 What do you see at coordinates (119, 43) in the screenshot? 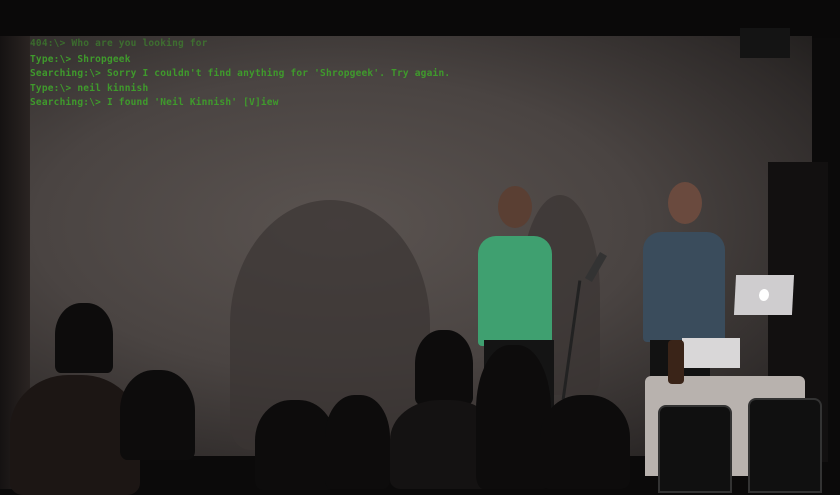
I see `terminal-line: 404:\> Who are you looking for` at bounding box center [119, 43].